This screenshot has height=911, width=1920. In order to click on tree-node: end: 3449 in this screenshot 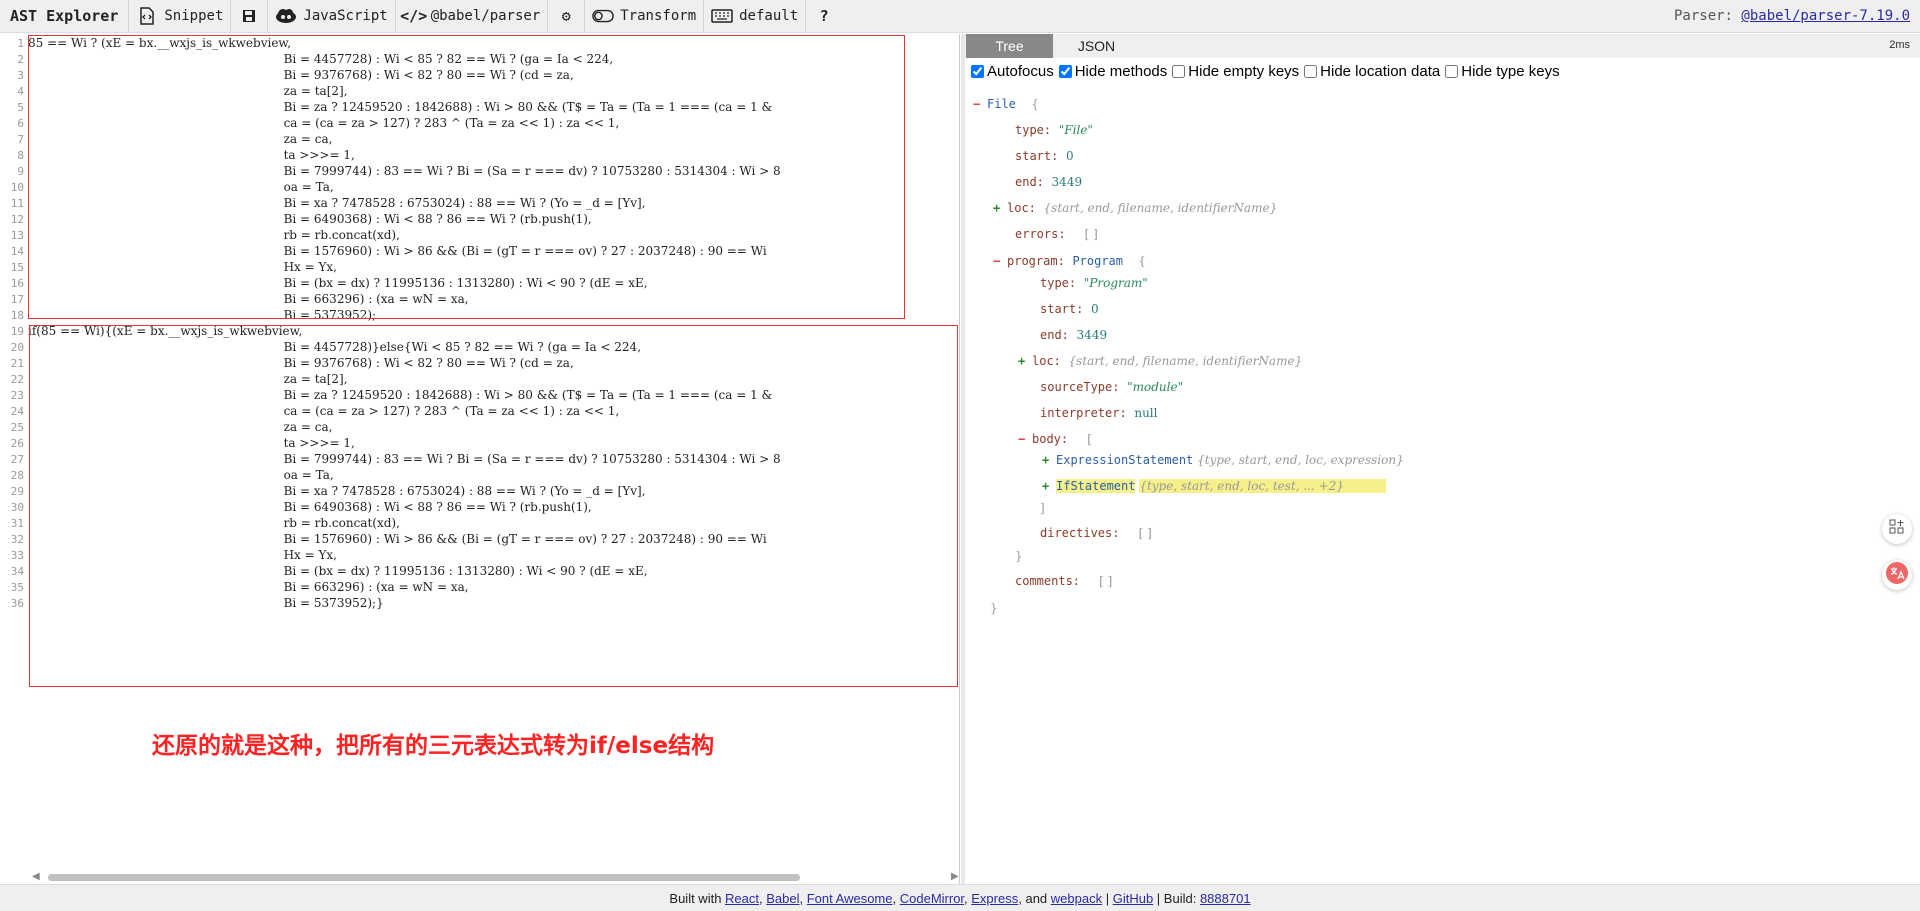, I will do `click(1073, 335)`.